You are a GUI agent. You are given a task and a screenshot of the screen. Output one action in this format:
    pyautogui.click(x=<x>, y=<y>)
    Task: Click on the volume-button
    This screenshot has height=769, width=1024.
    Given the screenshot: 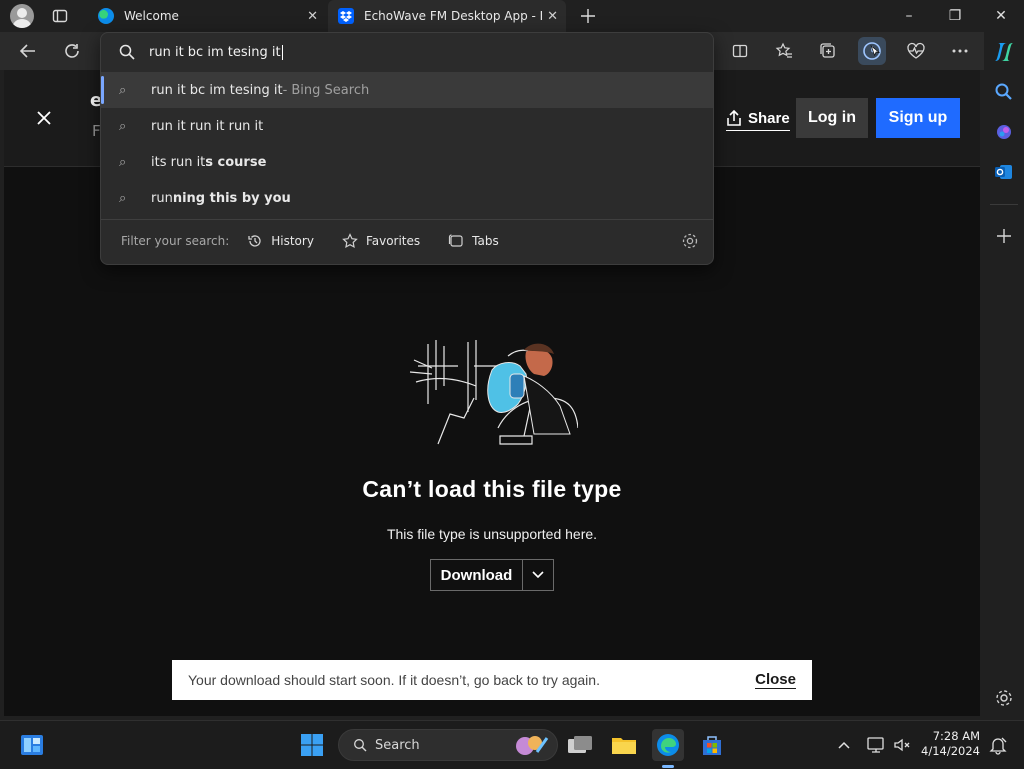 What is the action you would take?
    pyautogui.click(x=902, y=745)
    